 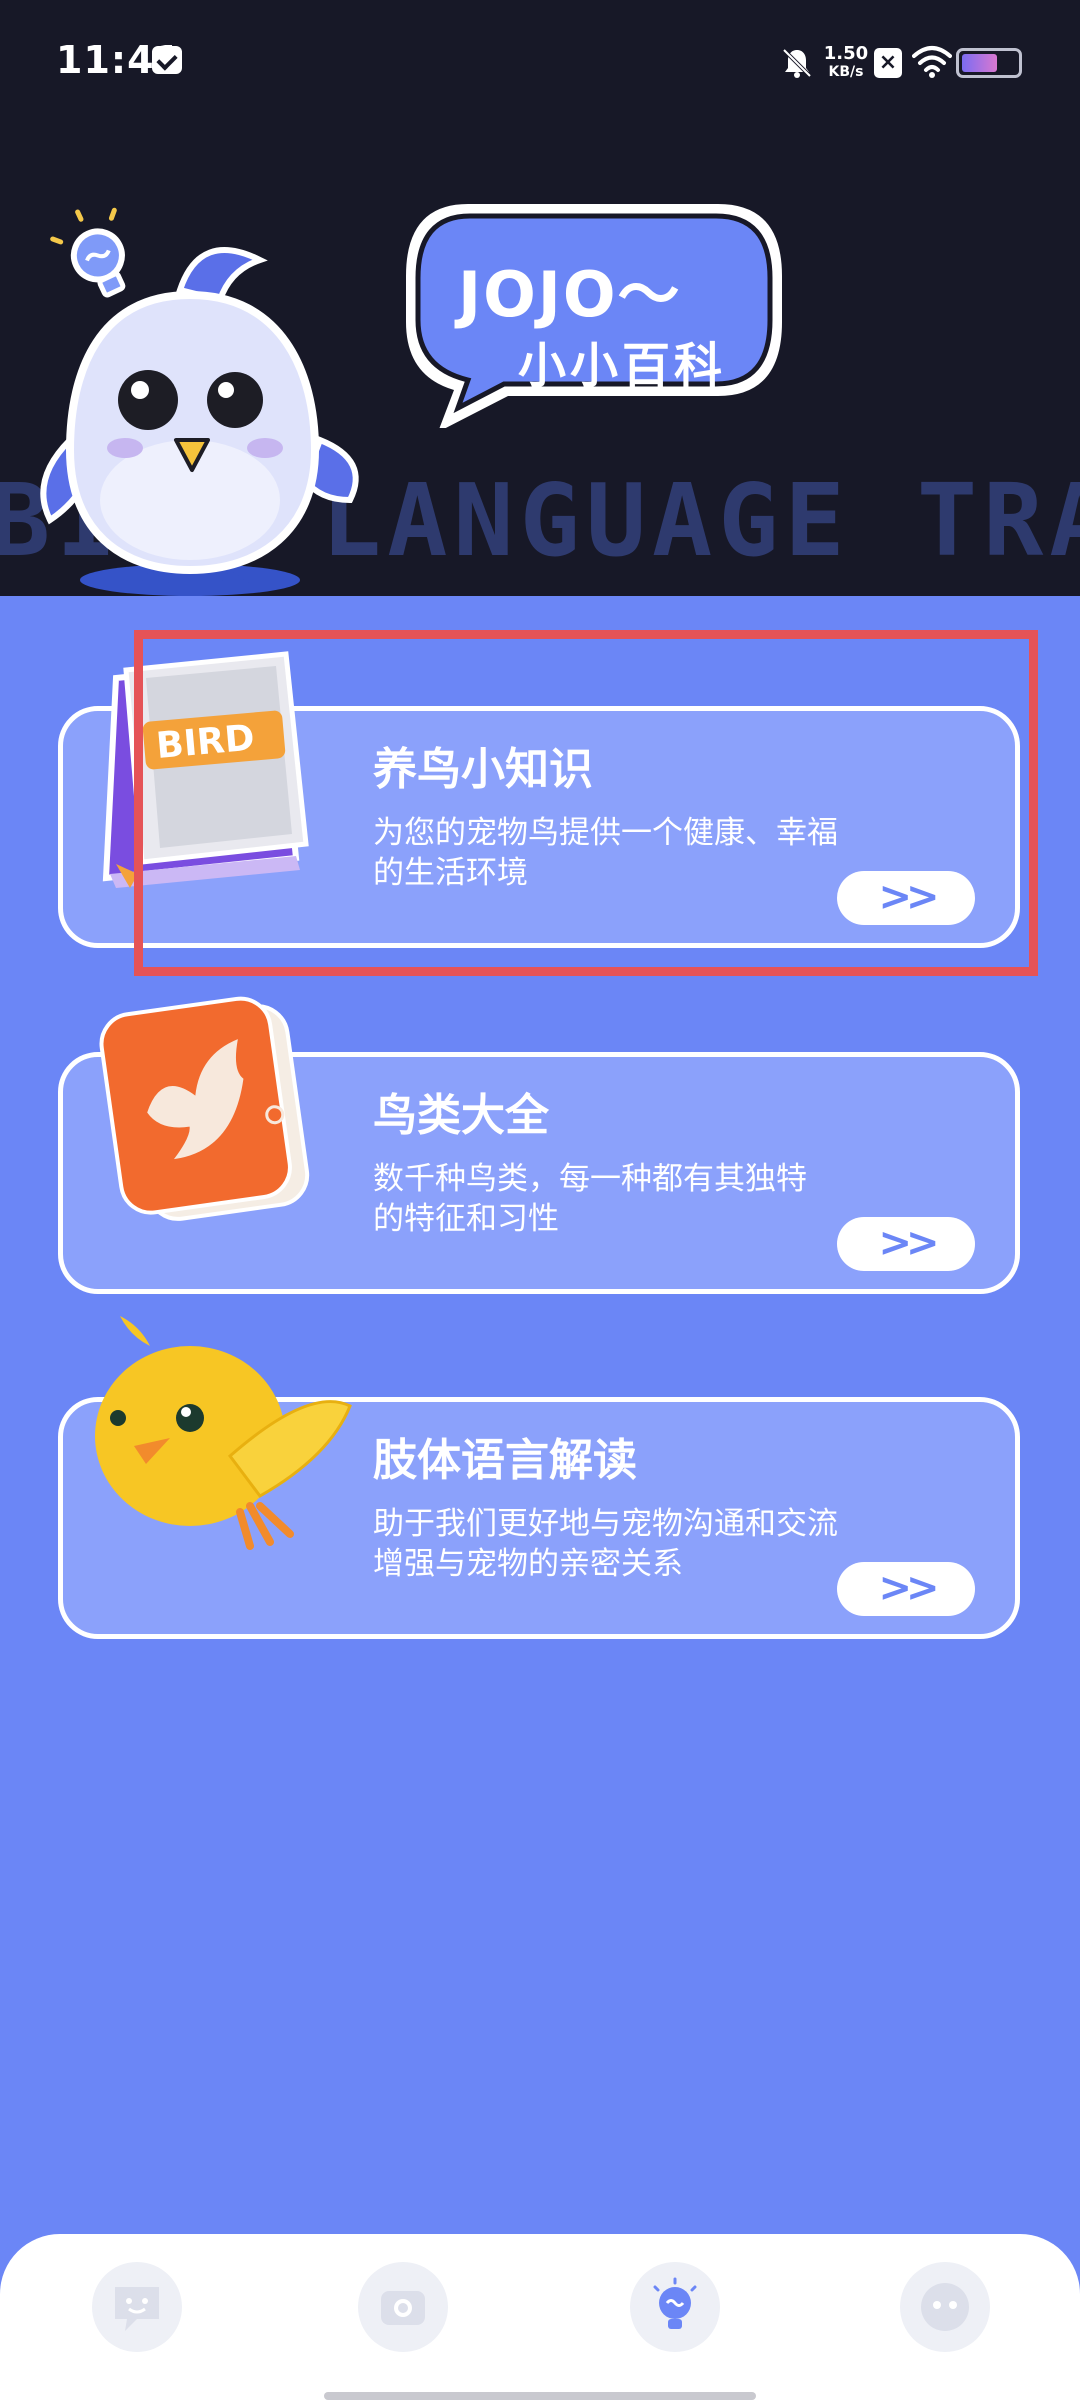 I want to click on chick-illustration, so click(x=223, y=1433).